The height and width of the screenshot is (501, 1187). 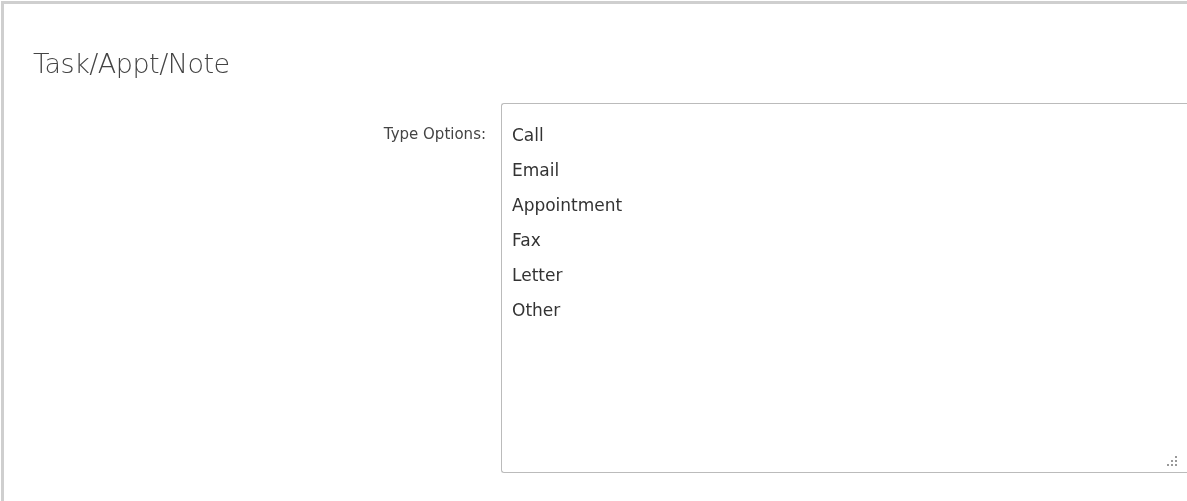 What do you see at coordinates (131, 63) in the screenshot?
I see `section-title: Task/Appt/Note` at bounding box center [131, 63].